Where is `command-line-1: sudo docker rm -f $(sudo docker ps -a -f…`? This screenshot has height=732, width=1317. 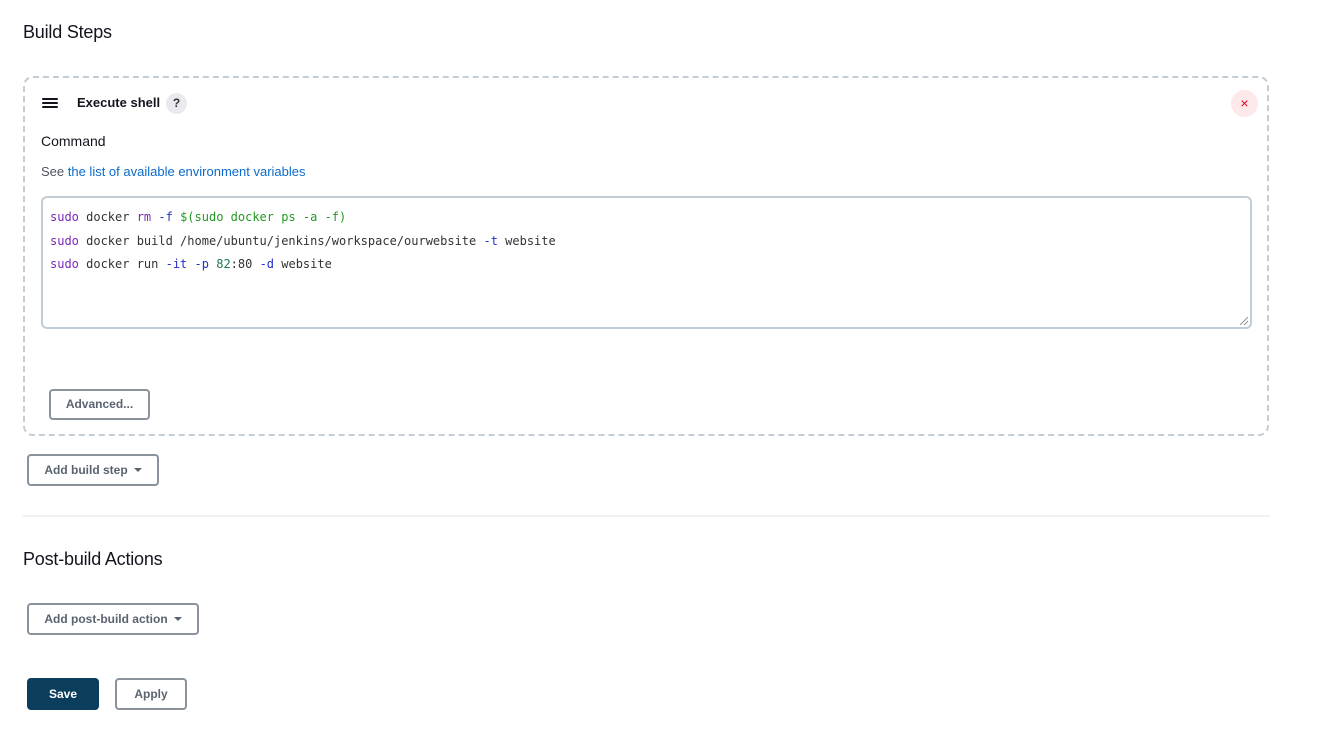 command-line-1: sudo docker rm -f $(sudo docker ps -a -f… is located at coordinates (198, 217).